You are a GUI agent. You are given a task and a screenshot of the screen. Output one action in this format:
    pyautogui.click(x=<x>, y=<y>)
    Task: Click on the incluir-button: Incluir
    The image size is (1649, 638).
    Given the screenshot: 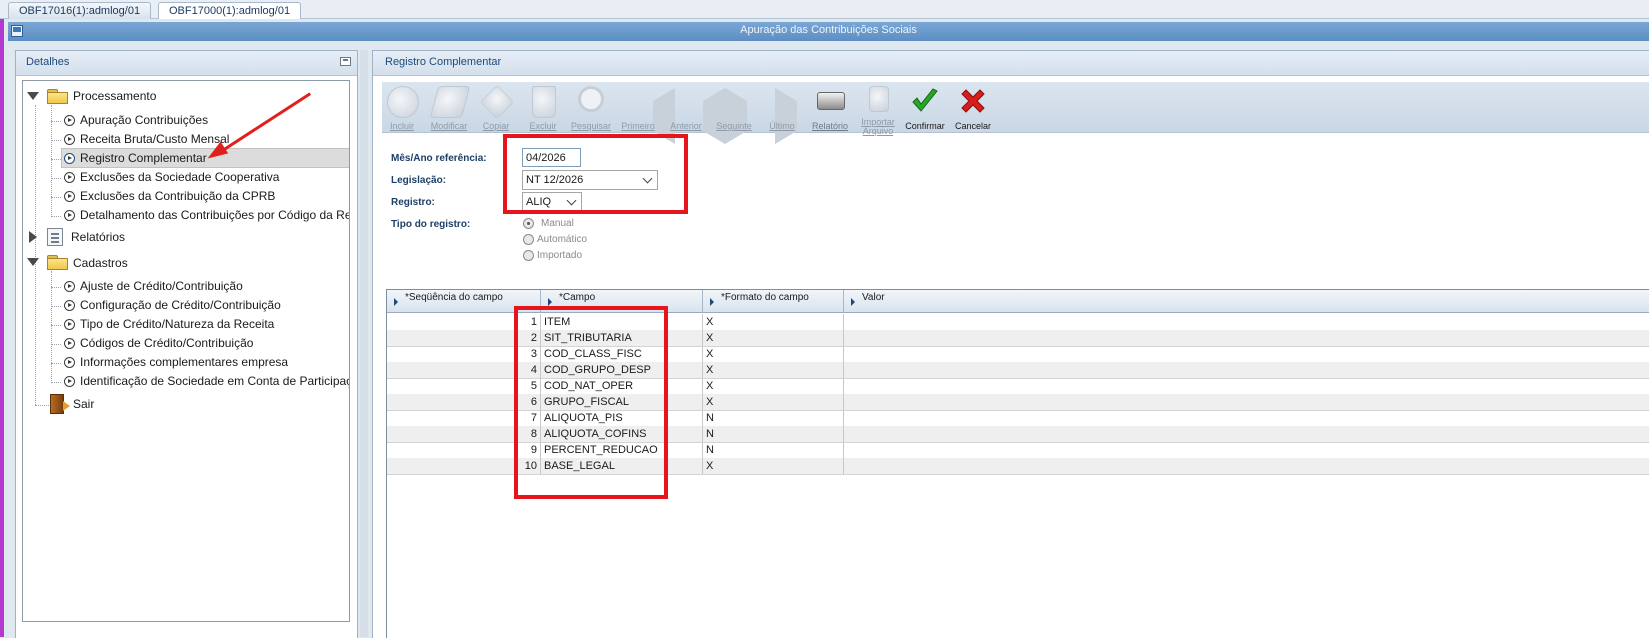 What is the action you would take?
    pyautogui.click(x=402, y=108)
    